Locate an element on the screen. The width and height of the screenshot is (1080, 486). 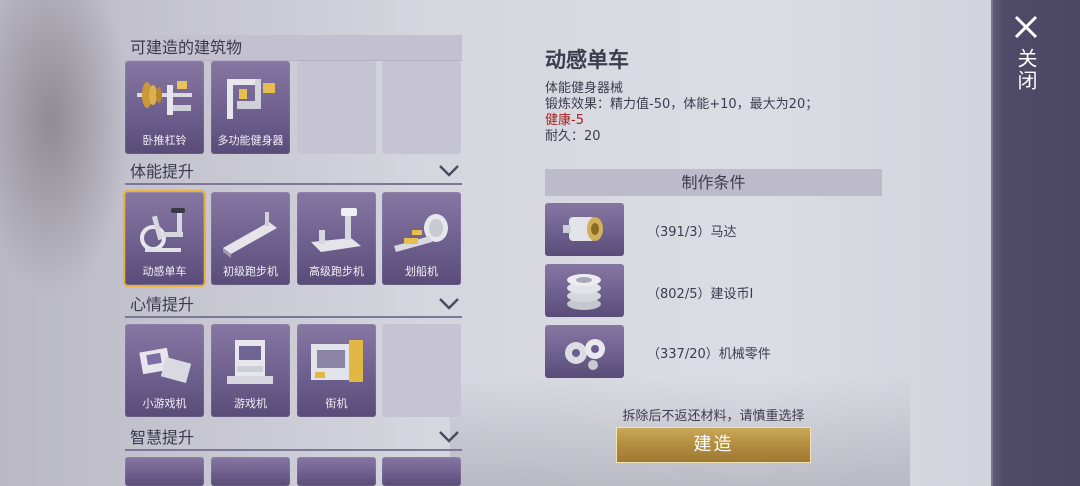
slot-label: 多功能健身器 is located at coordinates (250, 140).